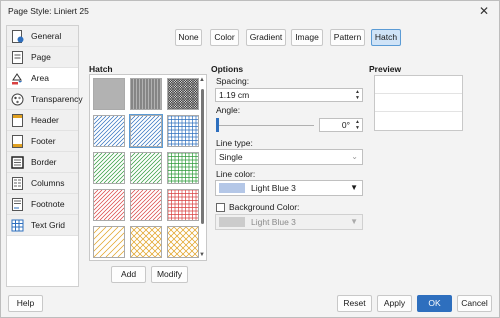 The width and height of the screenshot is (500, 318). What do you see at coordinates (217, 125) in the screenshot?
I see `angle-slider-thumb` at bounding box center [217, 125].